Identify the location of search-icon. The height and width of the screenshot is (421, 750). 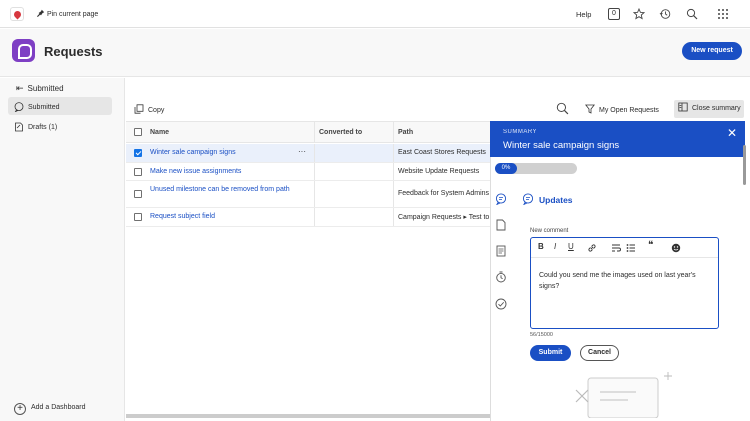
(692, 14).